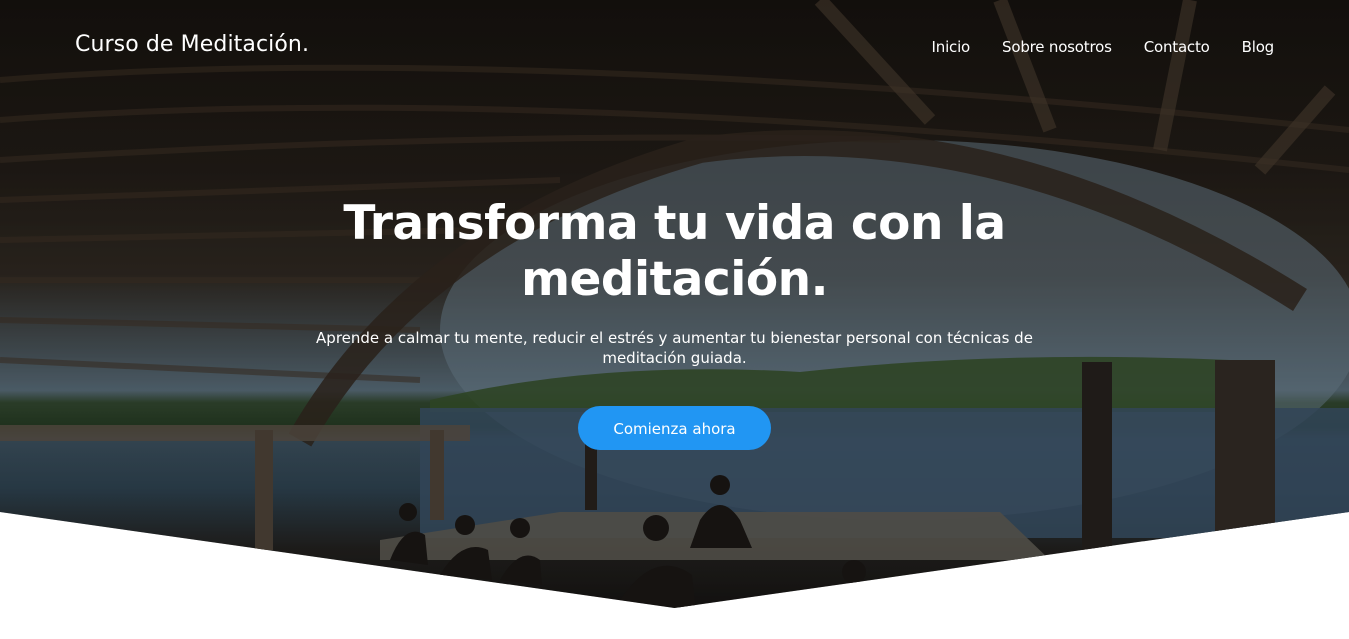  I want to click on site-brand: Curso de Meditación., so click(192, 44).